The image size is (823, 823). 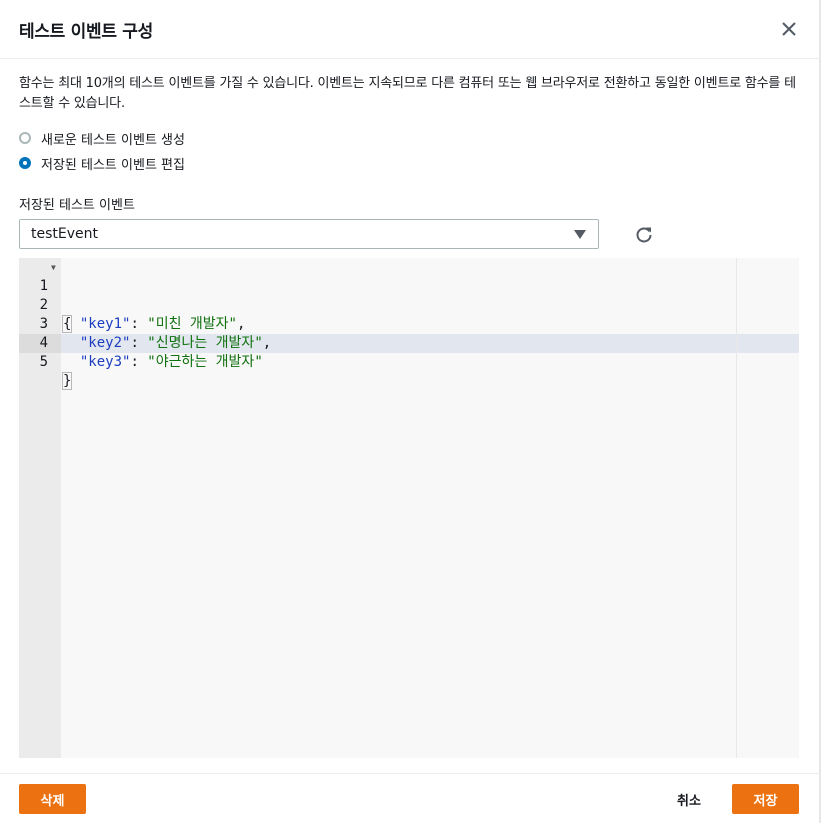 What do you see at coordinates (410, 29) in the screenshot?
I see `dialog-header: 테스트 이벤트 구성` at bounding box center [410, 29].